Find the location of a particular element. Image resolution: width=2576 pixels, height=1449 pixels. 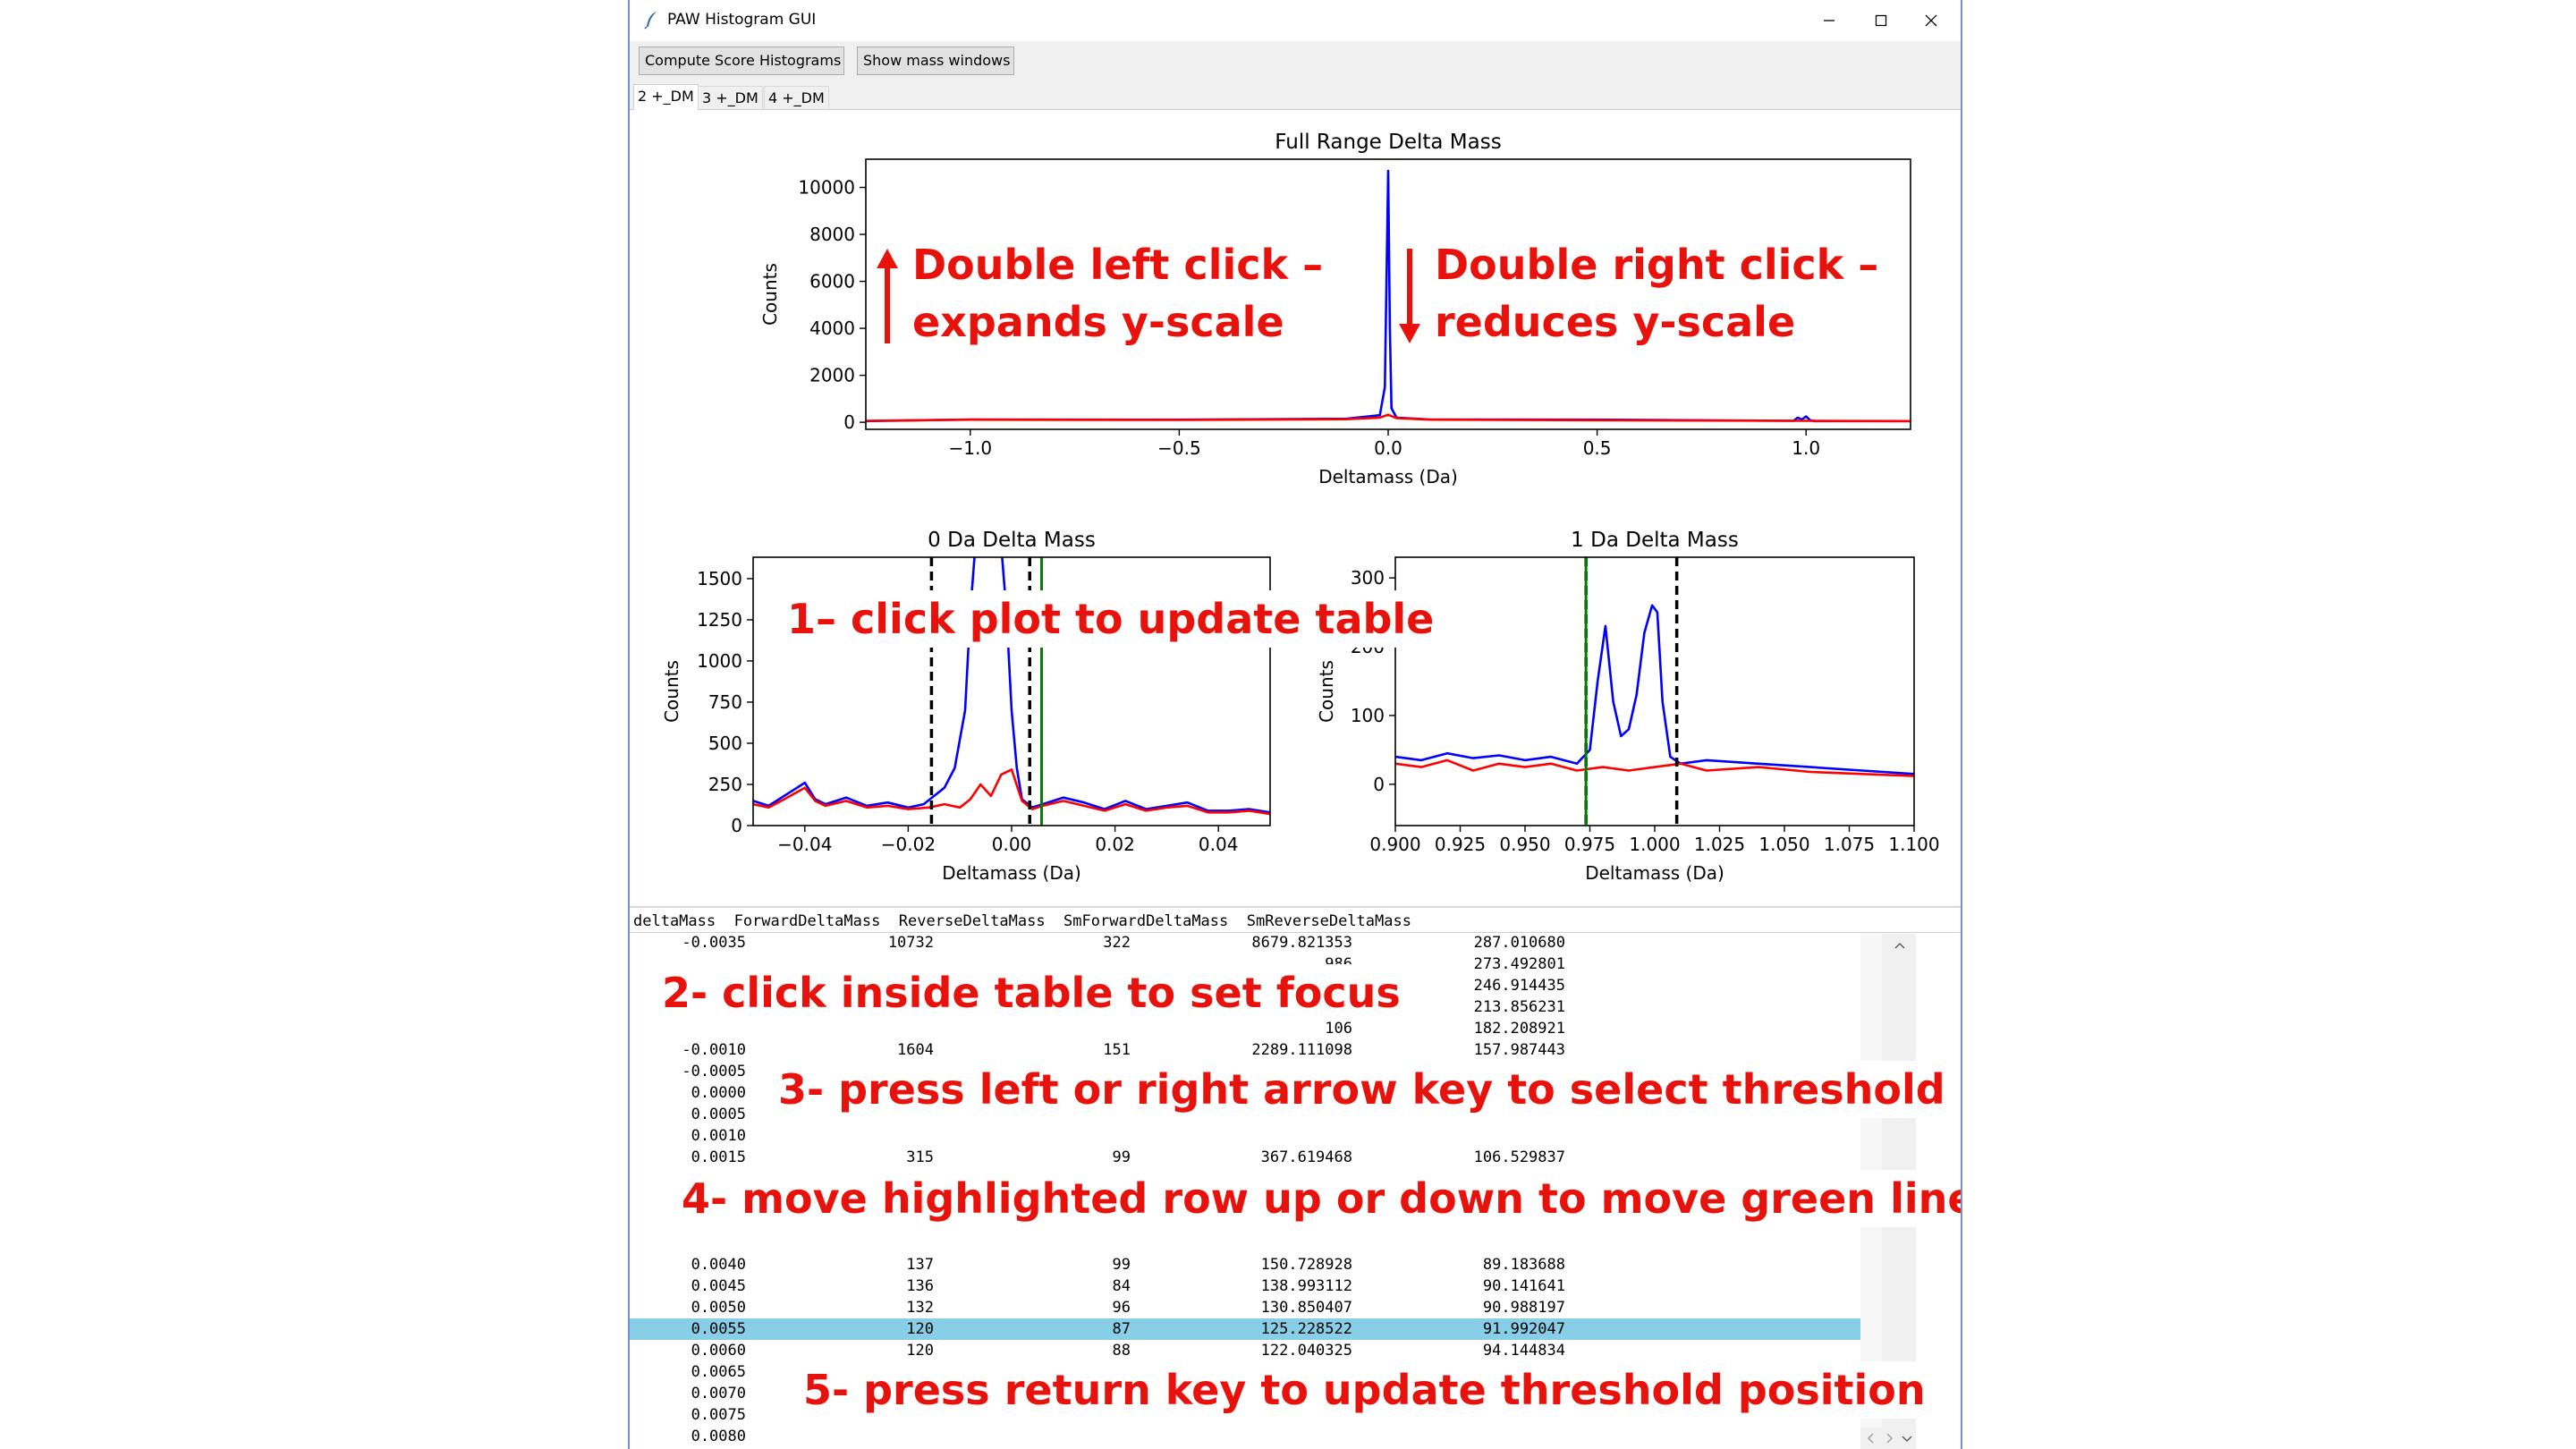

scroll-up-icon is located at coordinates (1900, 946).